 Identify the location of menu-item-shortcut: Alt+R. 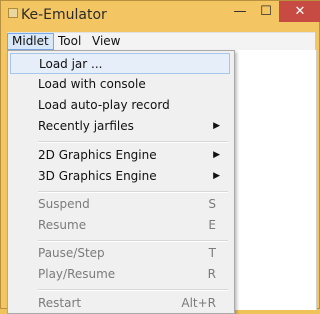
(198, 303).